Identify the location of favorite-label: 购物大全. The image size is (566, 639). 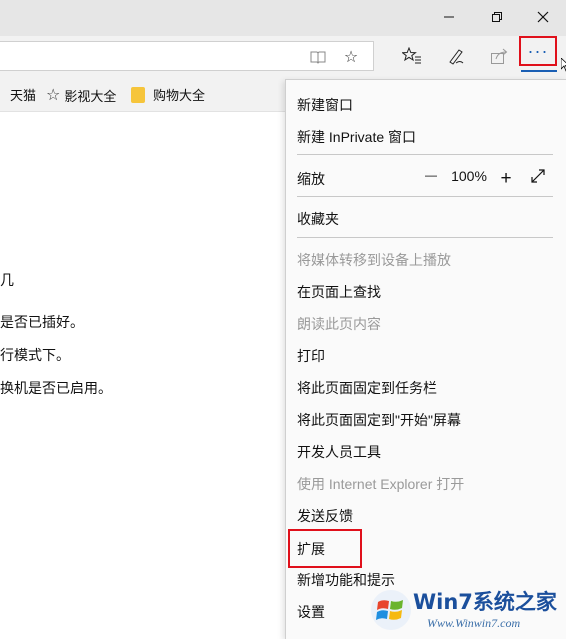
(179, 95).